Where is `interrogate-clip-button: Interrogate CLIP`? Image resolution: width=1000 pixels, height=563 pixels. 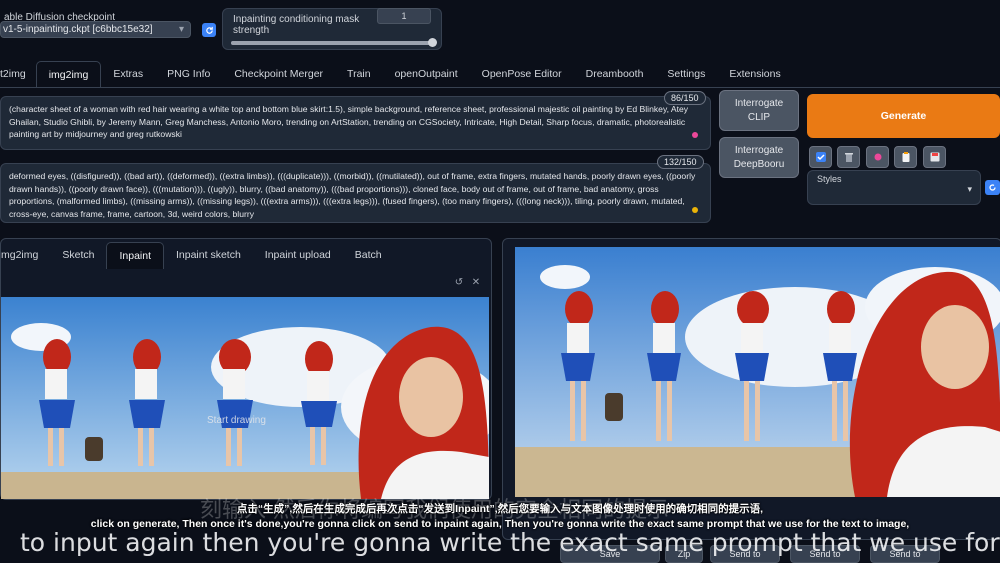 interrogate-clip-button: Interrogate CLIP is located at coordinates (759, 110).